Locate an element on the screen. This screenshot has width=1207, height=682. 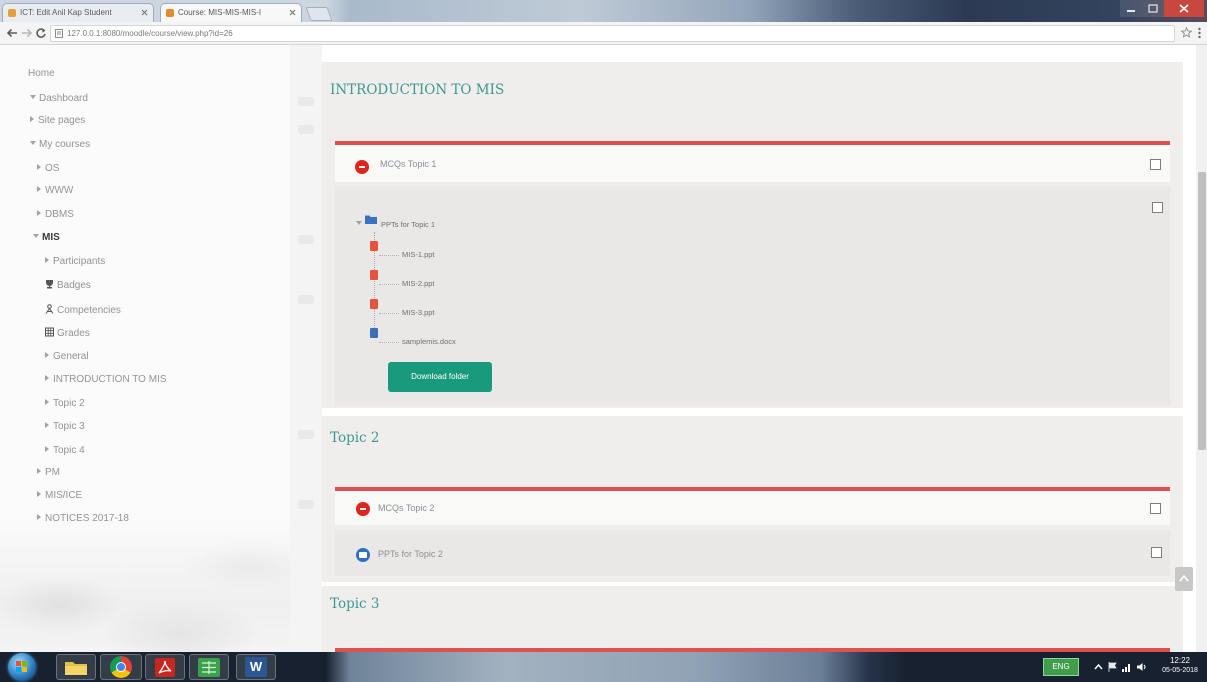
sidebar-item-site-pages: Site pages is located at coordinates (57, 121).